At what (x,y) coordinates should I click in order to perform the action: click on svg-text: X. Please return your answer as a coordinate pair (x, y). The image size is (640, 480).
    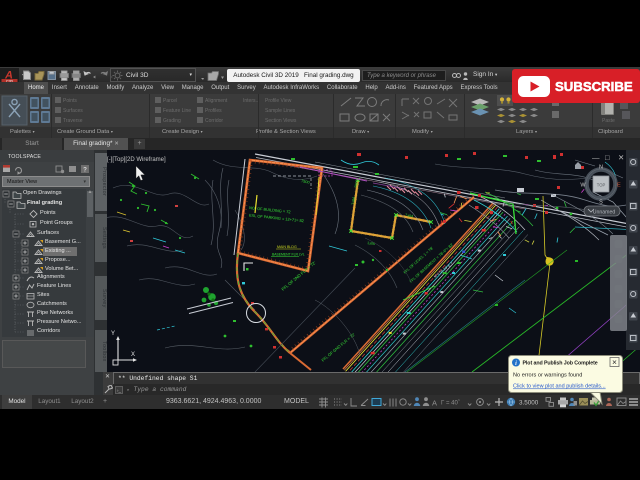
    Looking at the image, I should click on (133, 355).